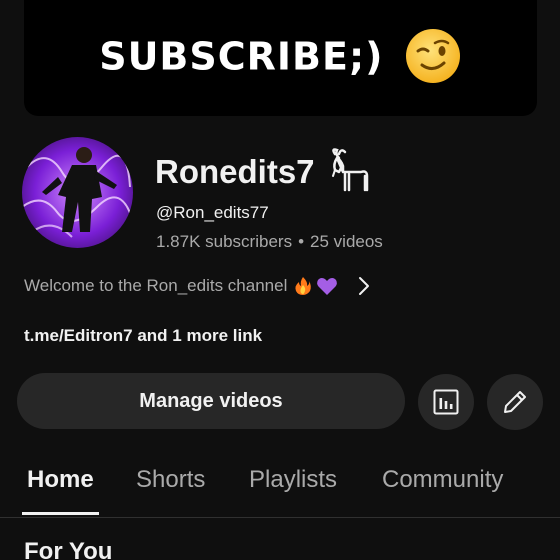  Describe the element at coordinates (327, 286) in the screenshot. I see `purple-heart-emoji` at that location.